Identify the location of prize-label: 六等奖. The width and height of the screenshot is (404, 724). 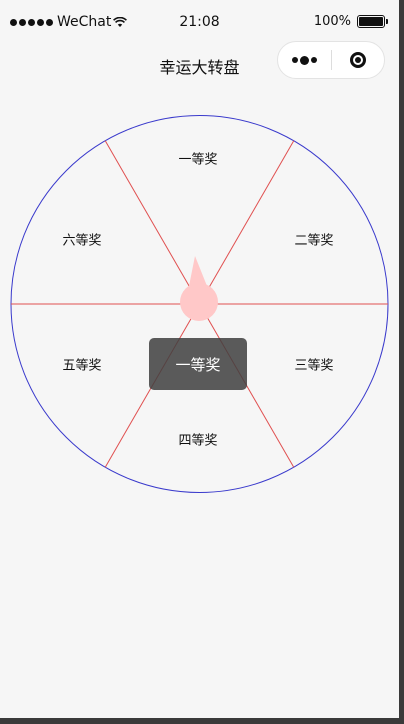
(82, 241).